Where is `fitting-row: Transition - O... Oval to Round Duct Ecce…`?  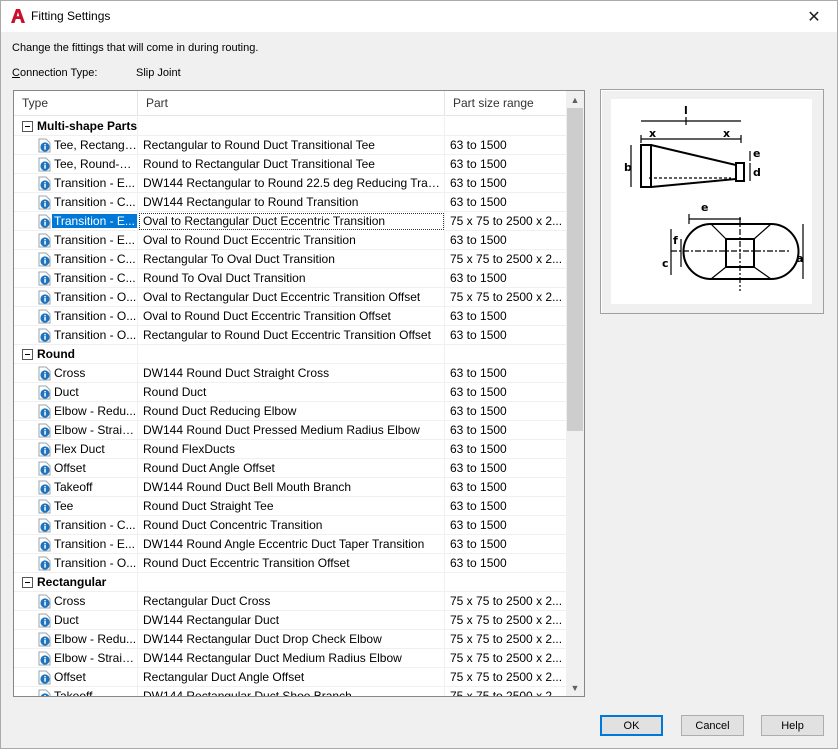
fitting-row: Transition - O... Oval to Round Duct Ecce… is located at coordinates (290, 316).